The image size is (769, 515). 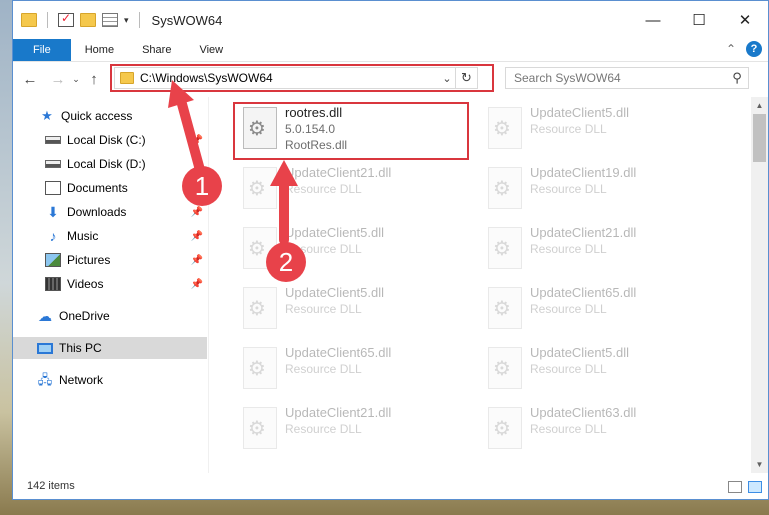 I want to click on quick-access-toolbar: ▾ SysWOW64, so click(x=118, y=19).